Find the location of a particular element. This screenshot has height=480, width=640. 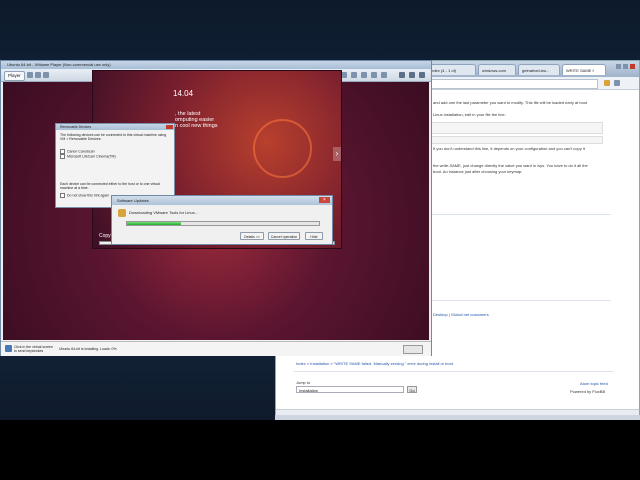

sound-icon is located at coordinates (364, 75).